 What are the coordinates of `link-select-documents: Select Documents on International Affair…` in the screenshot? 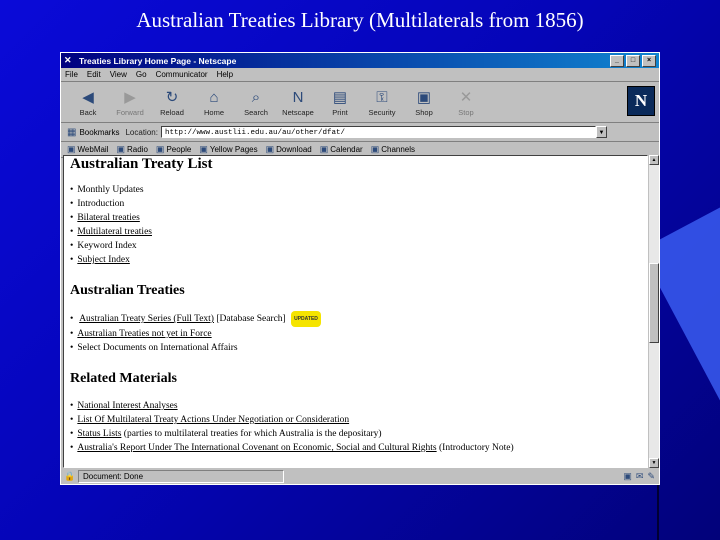 It's located at (157, 348).